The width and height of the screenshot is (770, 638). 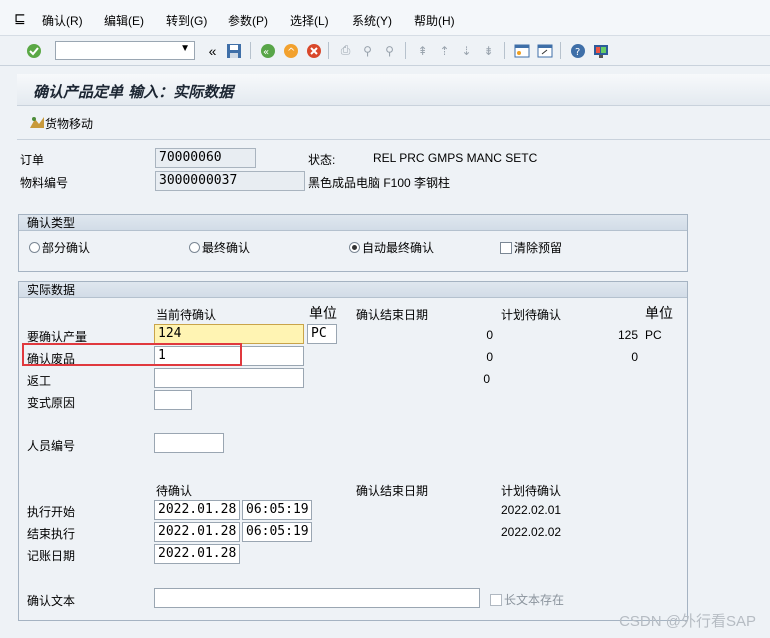 What do you see at coordinates (39, 381) in the screenshot?
I see `rework-label: 返工` at bounding box center [39, 381].